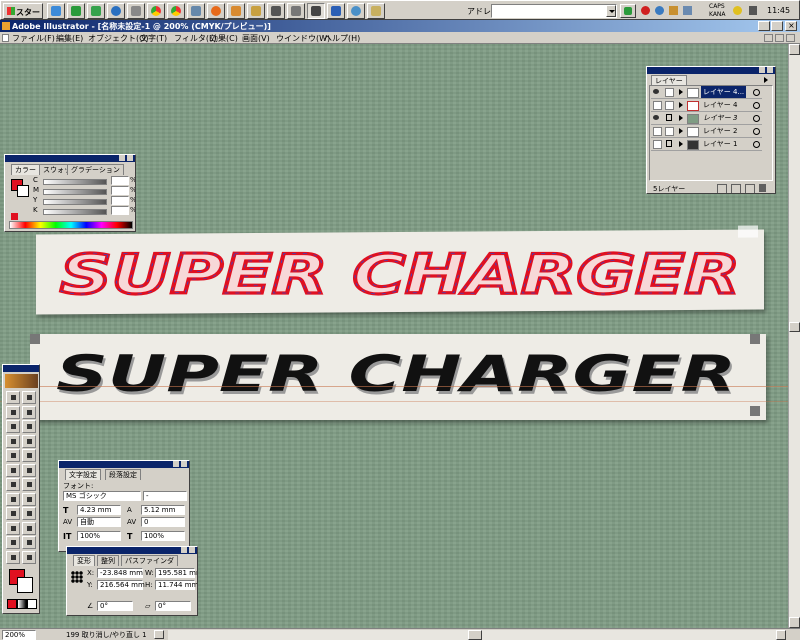 This screenshot has width=800, height=640. Describe the element at coordinates (156, 11) in the screenshot. I see `quicklaunch-chrome-icon` at that location.